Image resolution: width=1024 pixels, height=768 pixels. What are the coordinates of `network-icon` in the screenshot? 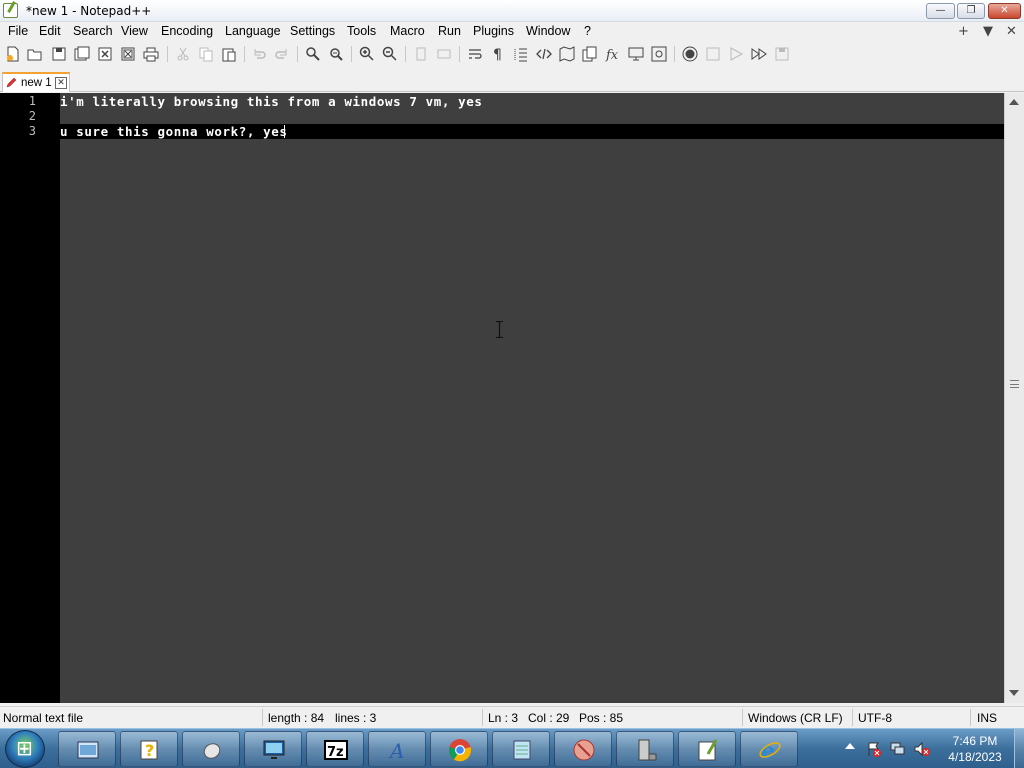 It's located at (898, 749).